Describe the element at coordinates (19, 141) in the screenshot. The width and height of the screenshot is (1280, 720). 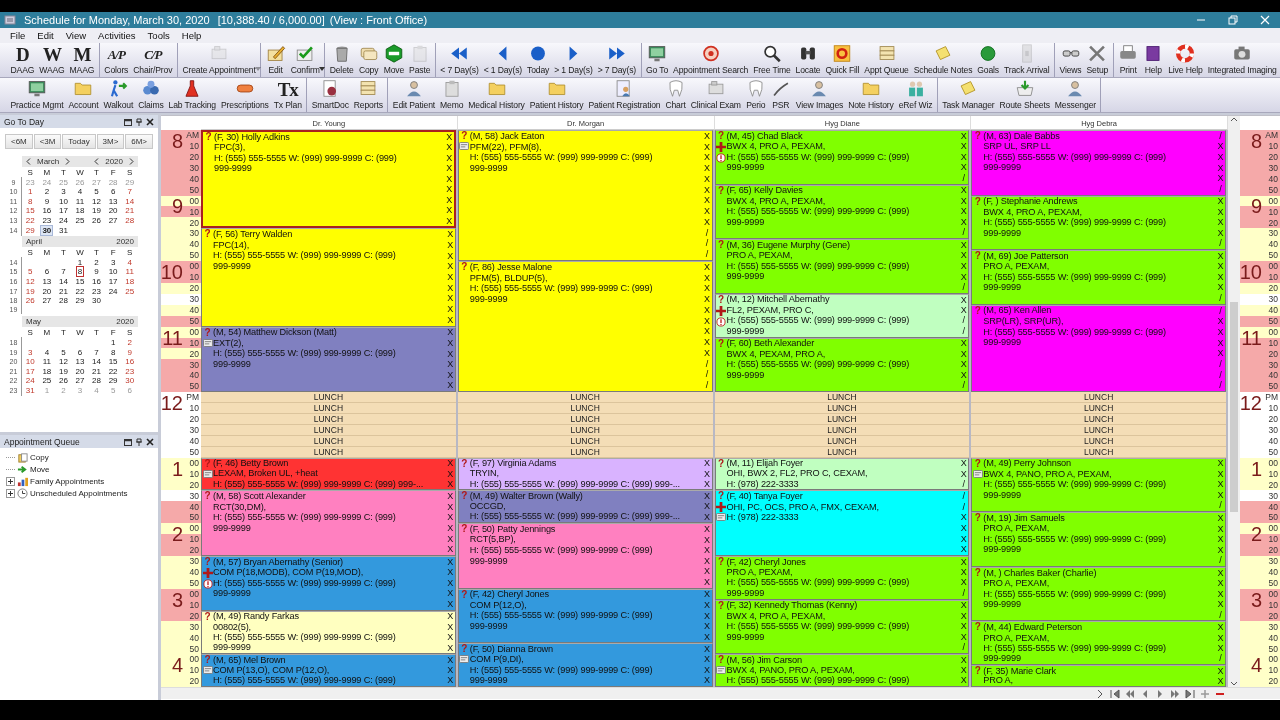
I see `nav-button: <6M` at that location.